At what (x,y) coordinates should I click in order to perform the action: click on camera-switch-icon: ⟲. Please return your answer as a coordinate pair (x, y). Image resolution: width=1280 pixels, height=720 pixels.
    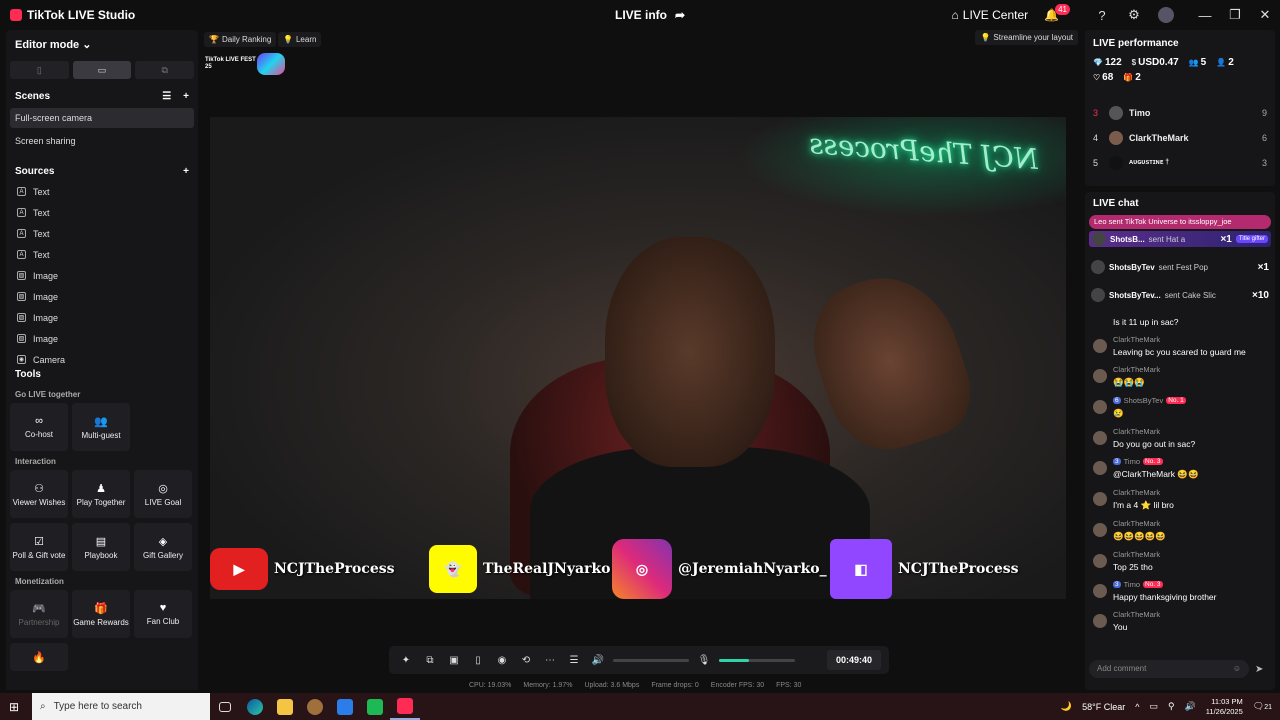
    Looking at the image, I should click on (526, 660).